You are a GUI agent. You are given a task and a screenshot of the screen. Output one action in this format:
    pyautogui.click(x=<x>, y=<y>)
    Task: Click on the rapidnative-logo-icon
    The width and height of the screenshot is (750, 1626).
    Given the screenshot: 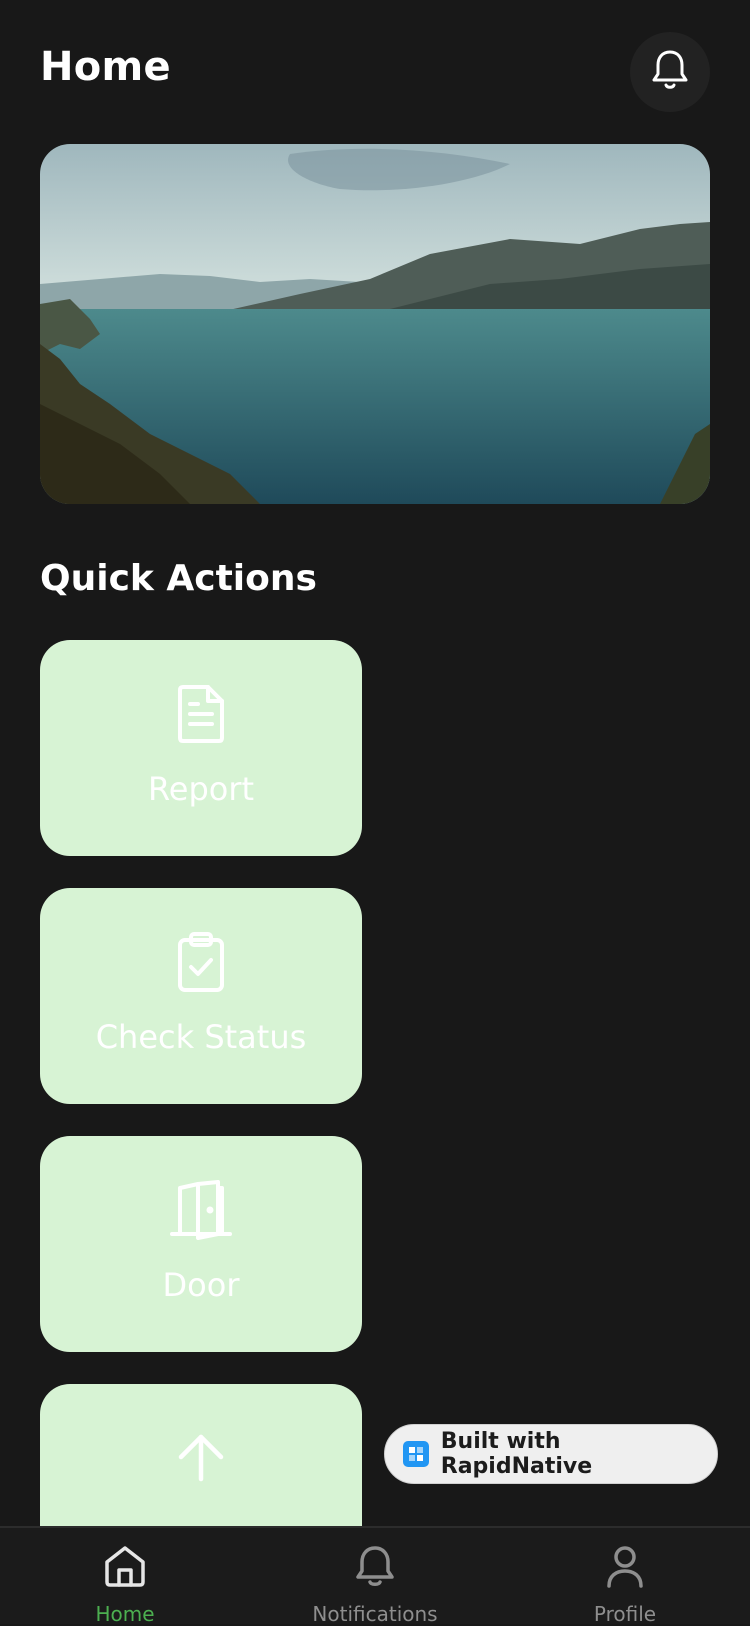 What is the action you would take?
    pyautogui.click(x=416, y=1454)
    